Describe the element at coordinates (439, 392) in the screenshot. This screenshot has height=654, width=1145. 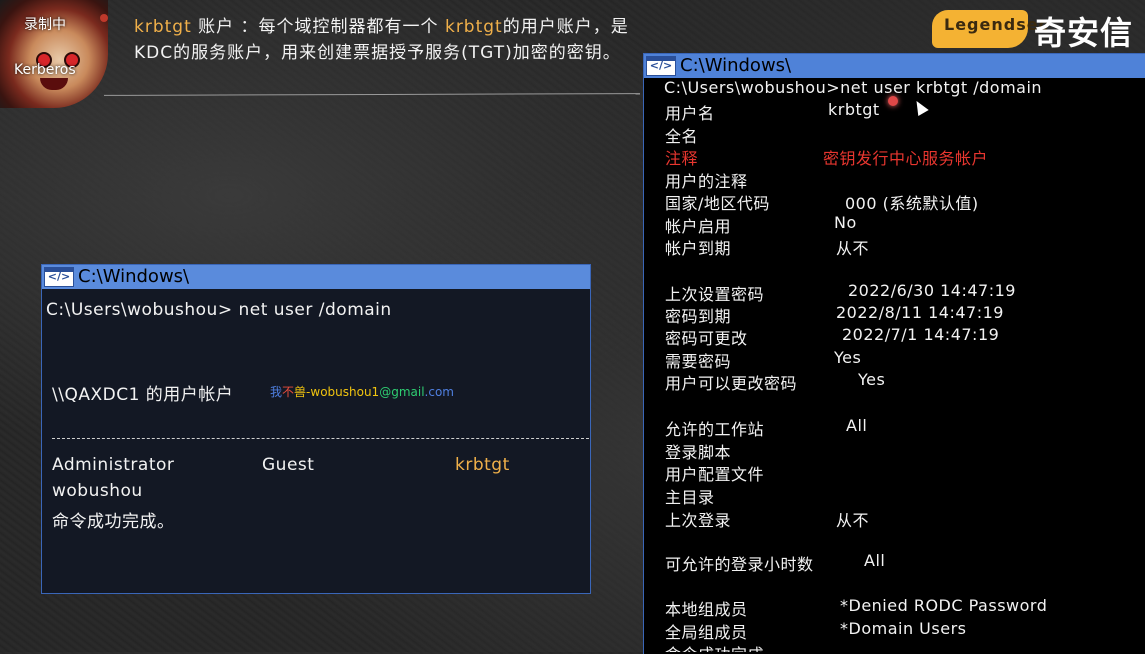
I see `email-part: .com` at that location.